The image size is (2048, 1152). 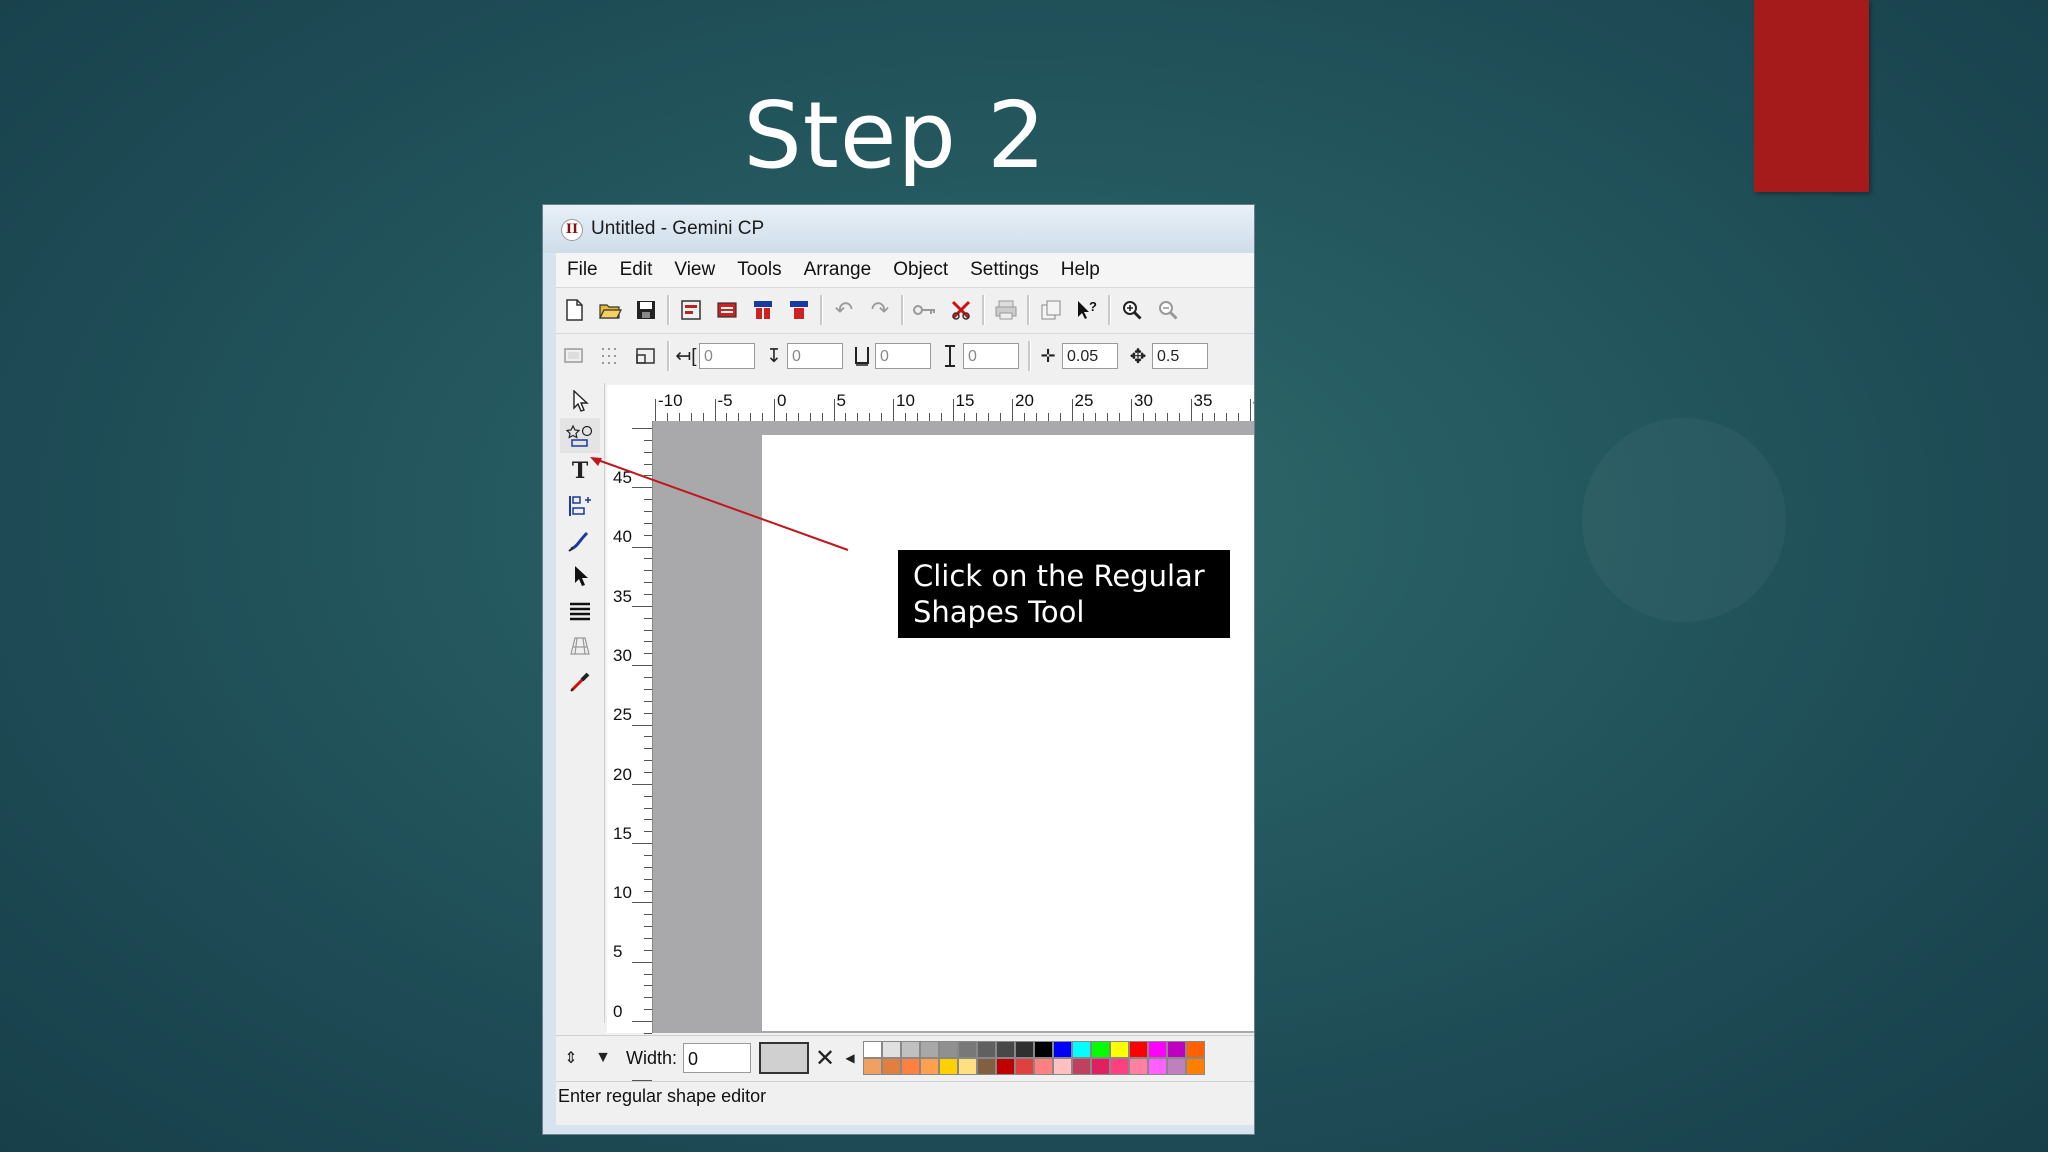 What do you see at coordinates (717, 1058) in the screenshot?
I see `line-width-field: 0` at bounding box center [717, 1058].